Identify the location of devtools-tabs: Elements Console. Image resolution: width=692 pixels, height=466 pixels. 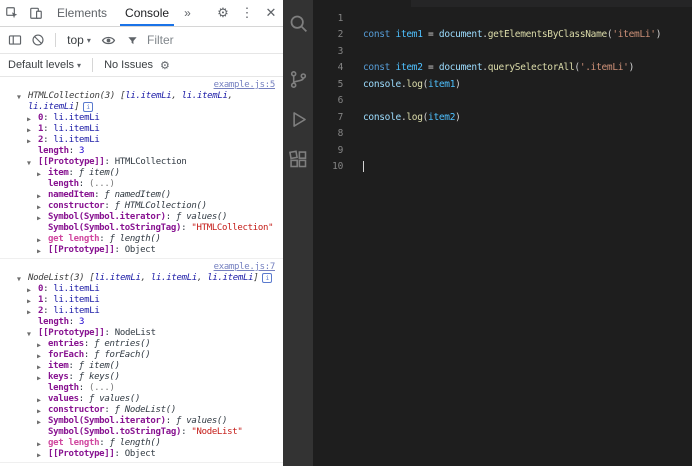
(113, 13).